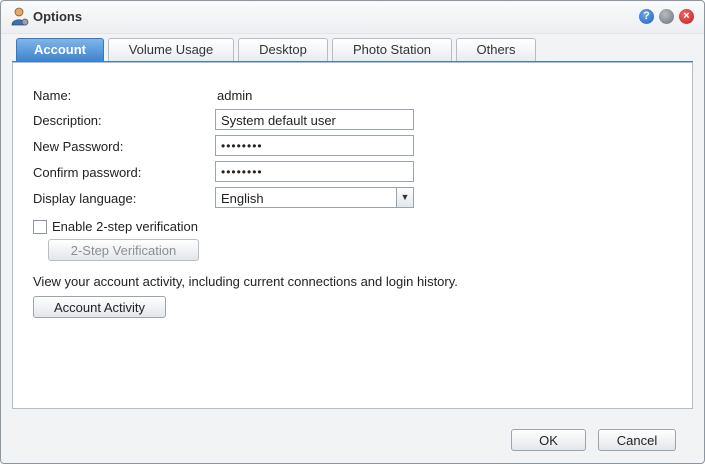  Describe the element at coordinates (235, 95) in the screenshot. I see `name-value: admin` at that location.